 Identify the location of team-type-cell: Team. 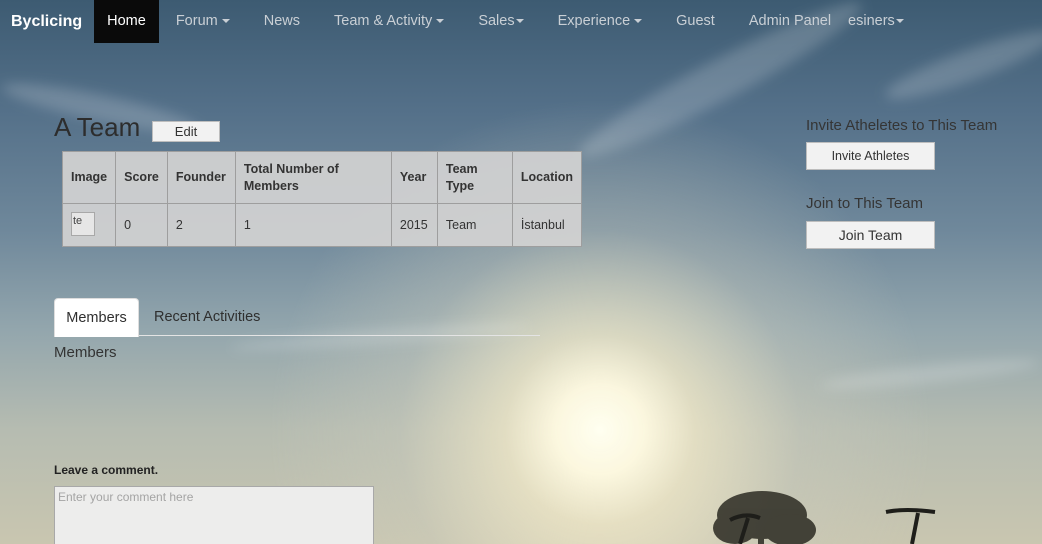
(474, 225).